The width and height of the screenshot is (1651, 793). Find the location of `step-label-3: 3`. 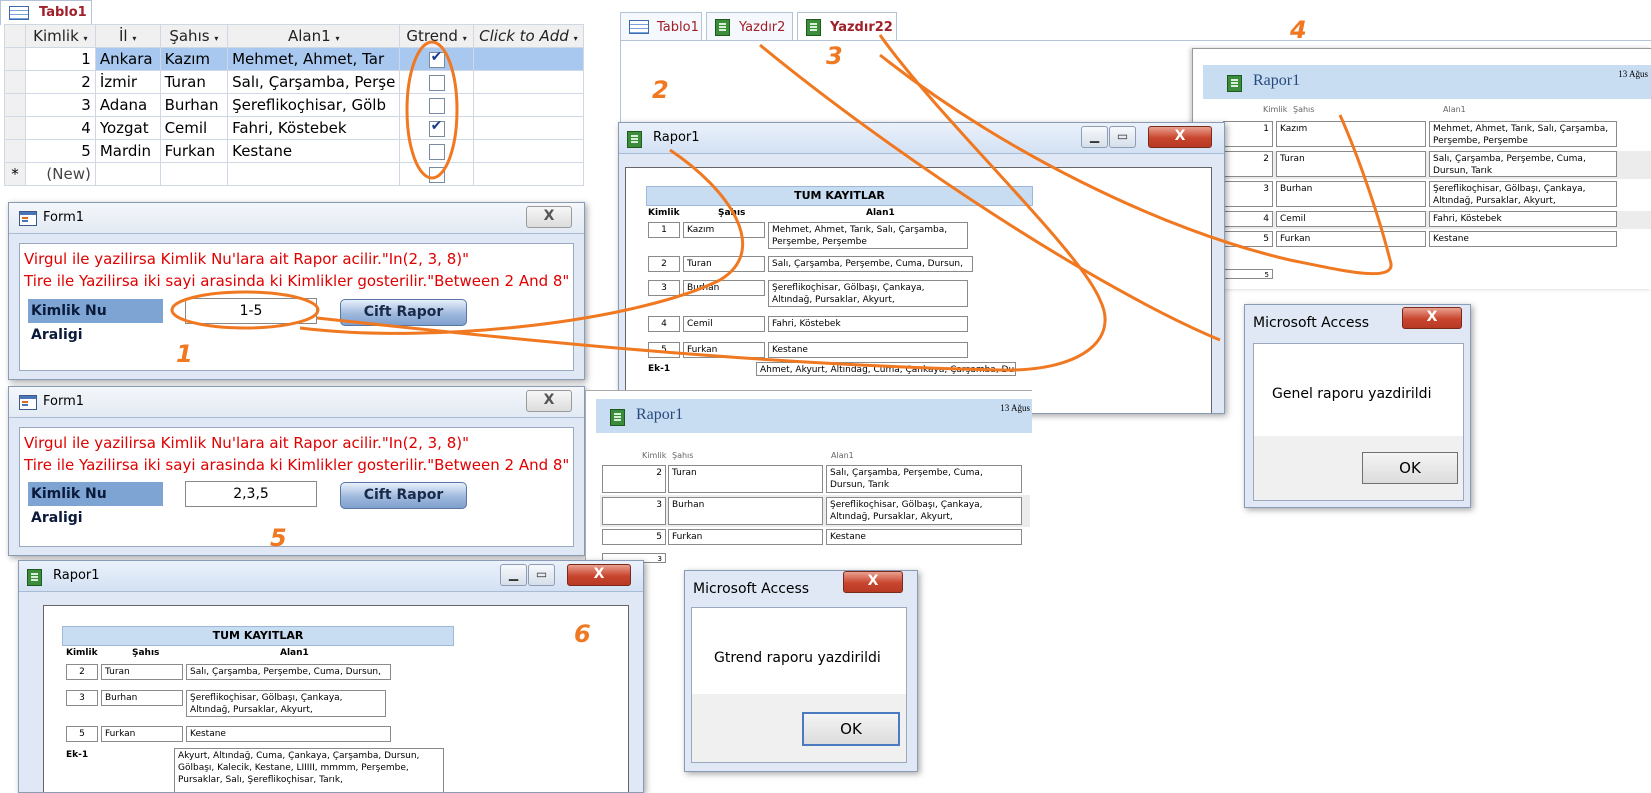

step-label-3: 3 is located at coordinates (834, 56).